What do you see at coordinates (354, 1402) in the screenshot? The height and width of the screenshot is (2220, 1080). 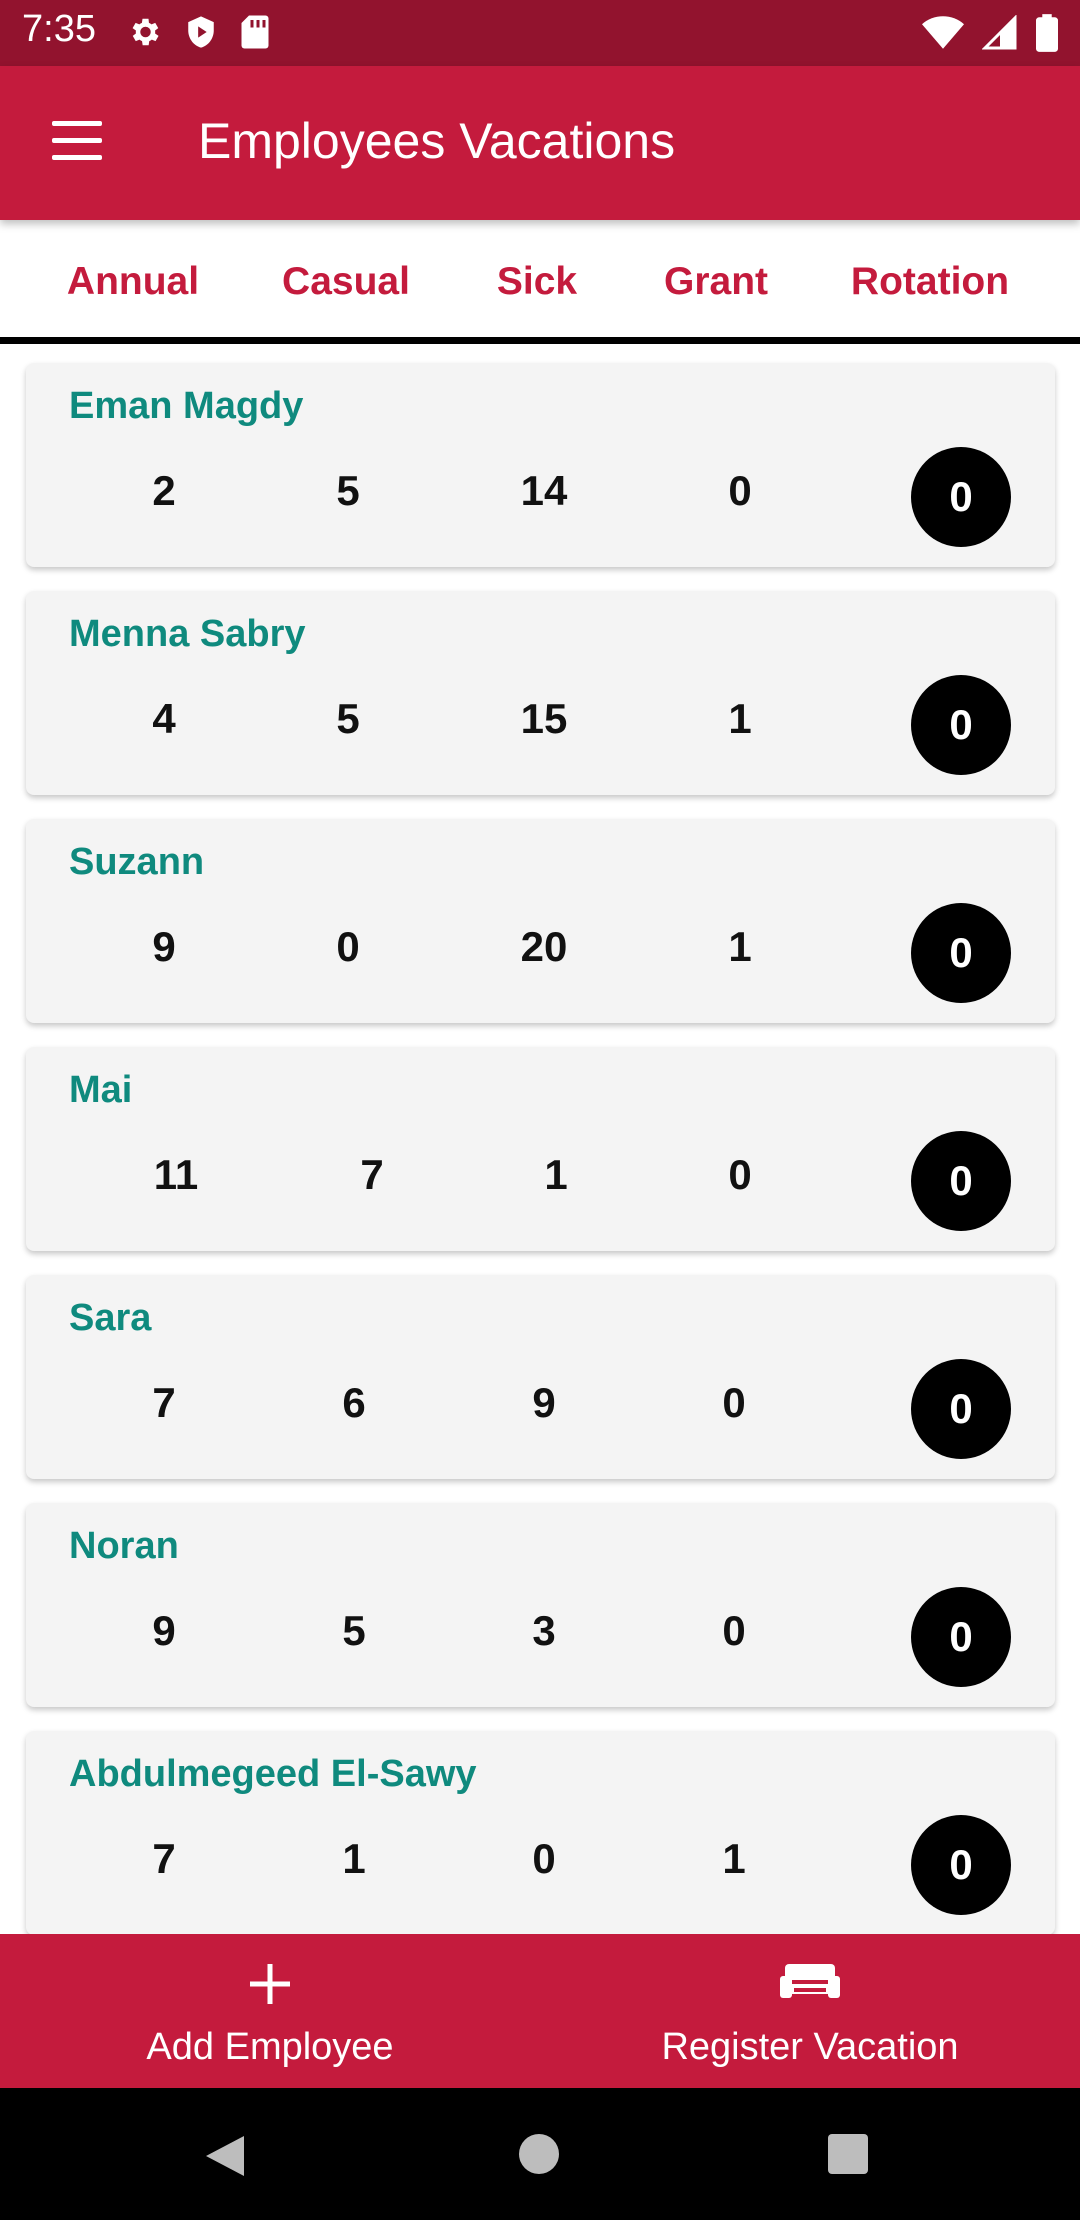 I see `casual-count: 6` at bounding box center [354, 1402].